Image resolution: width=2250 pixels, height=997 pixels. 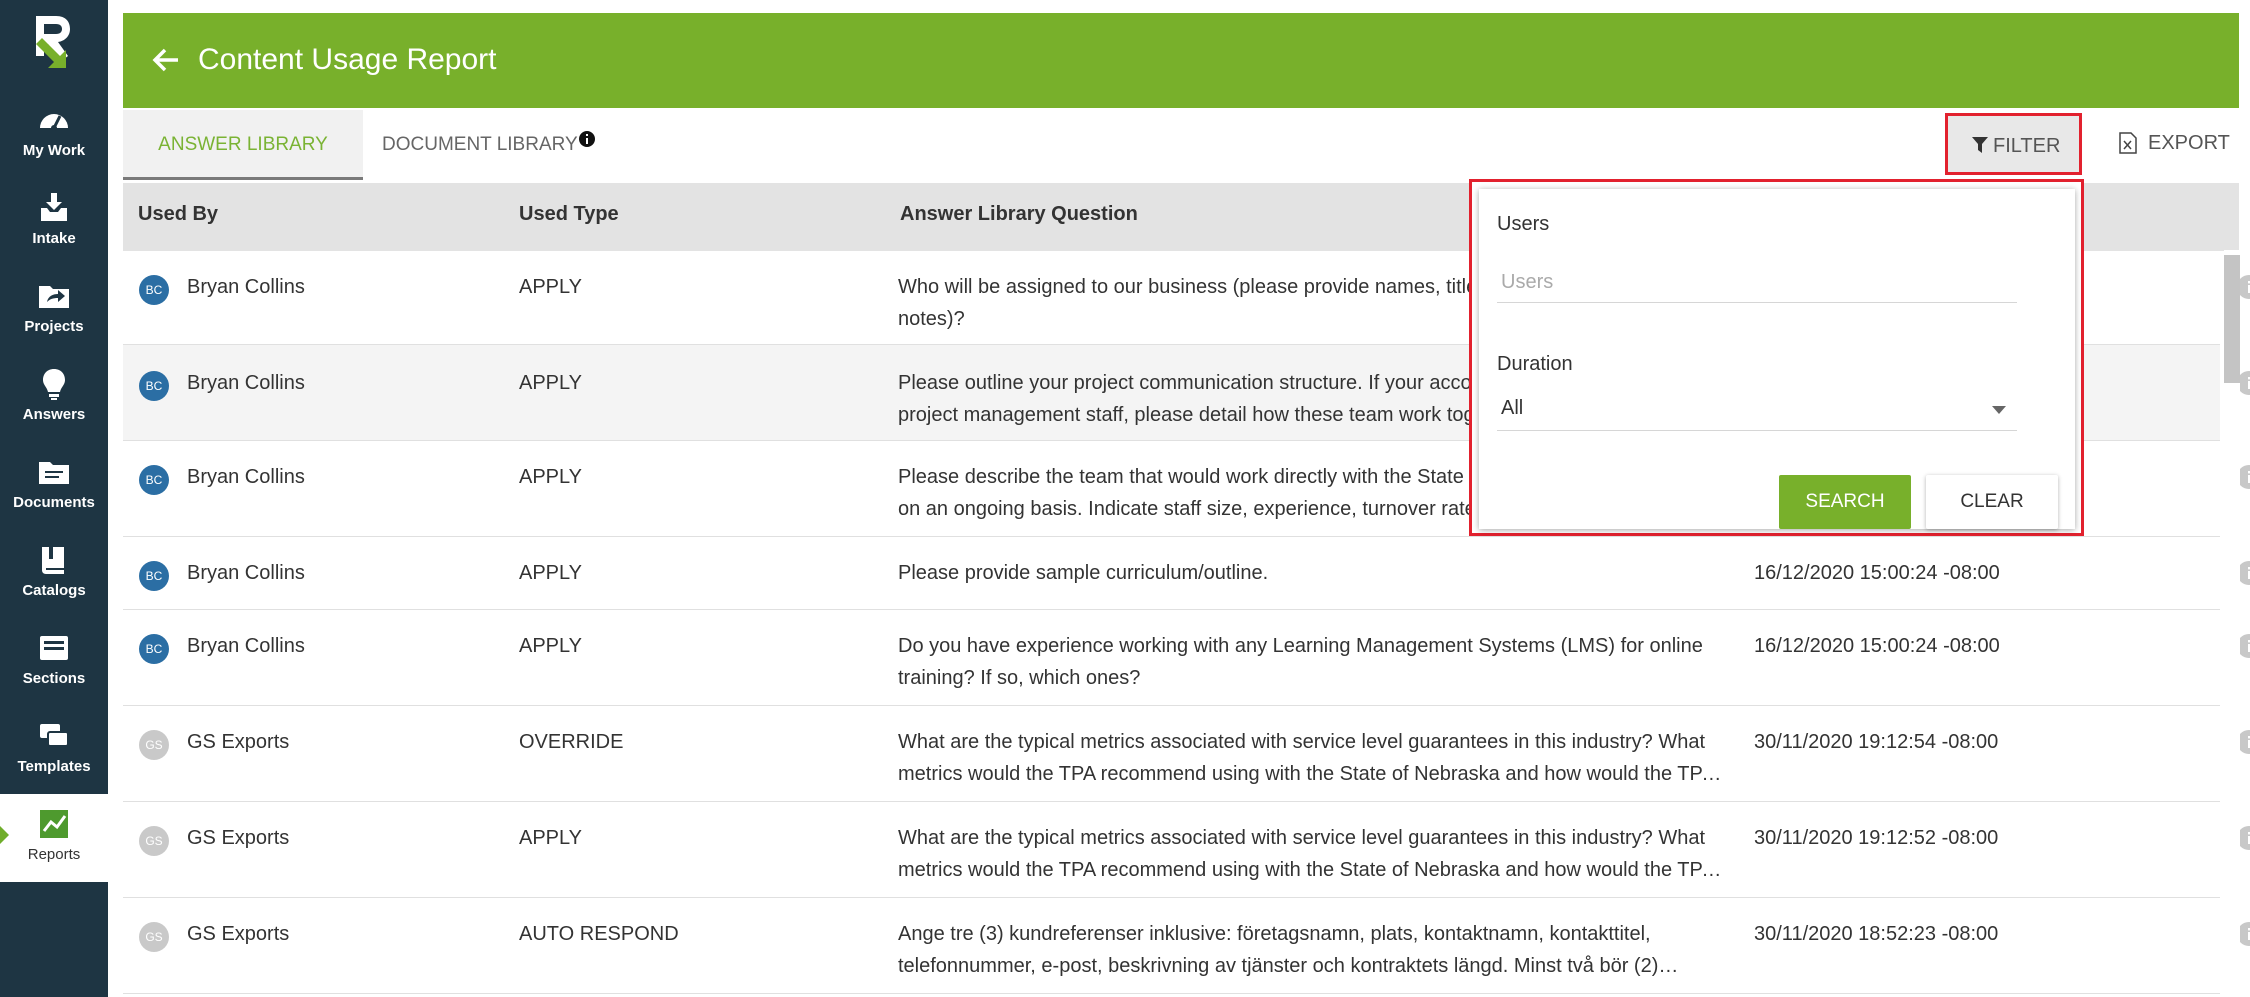 I want to click on date-cell: 30/11/2020 19:12:52 -08:00, so click(x=1876, y=838).